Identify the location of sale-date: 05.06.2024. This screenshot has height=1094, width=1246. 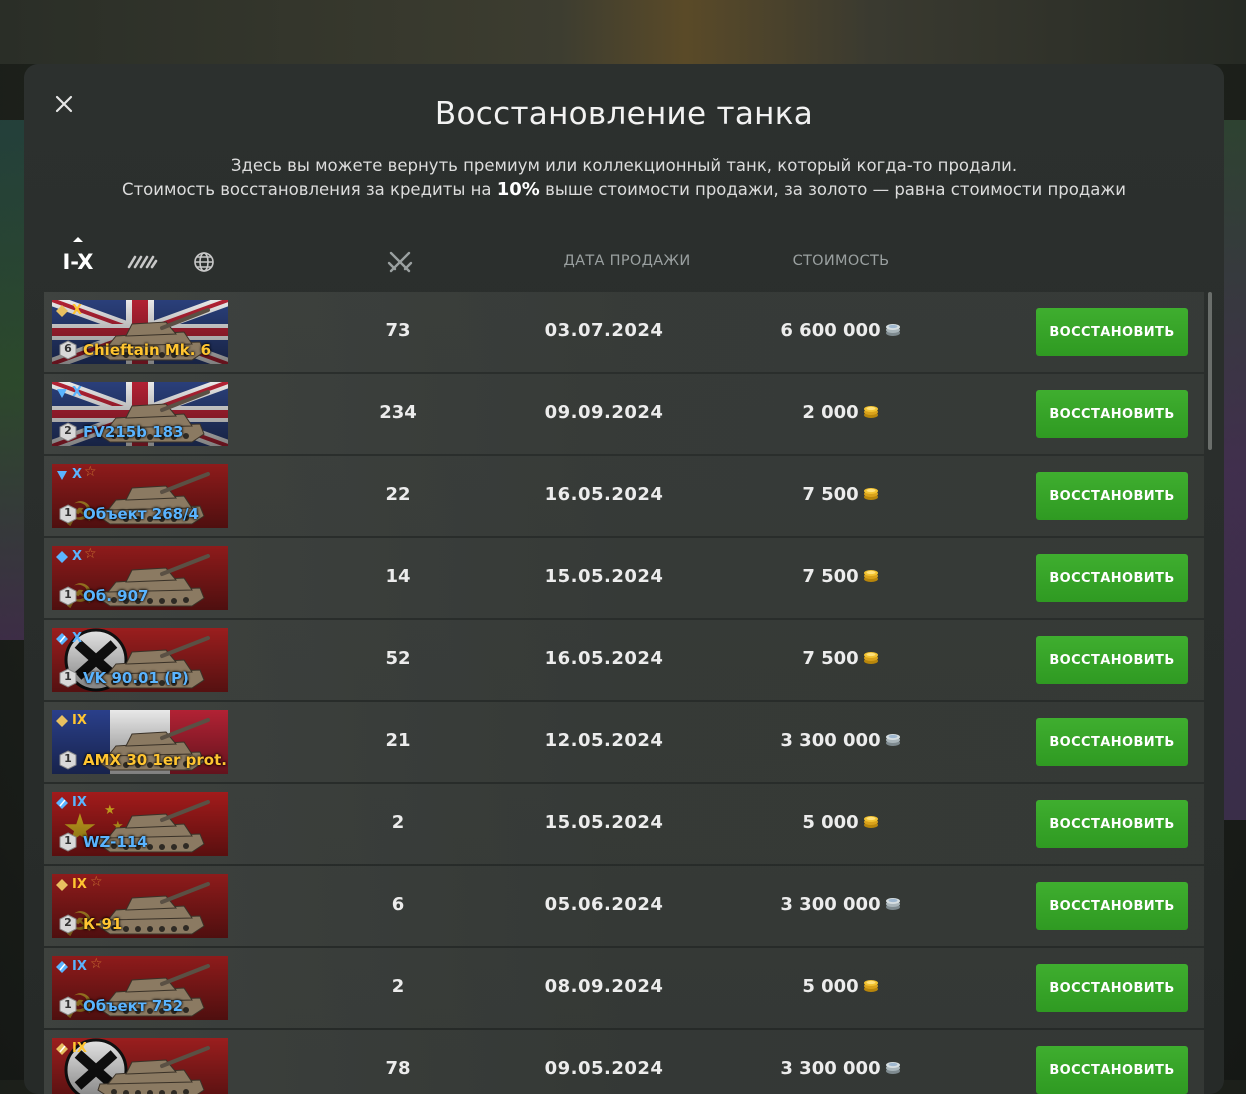
(604, 904).